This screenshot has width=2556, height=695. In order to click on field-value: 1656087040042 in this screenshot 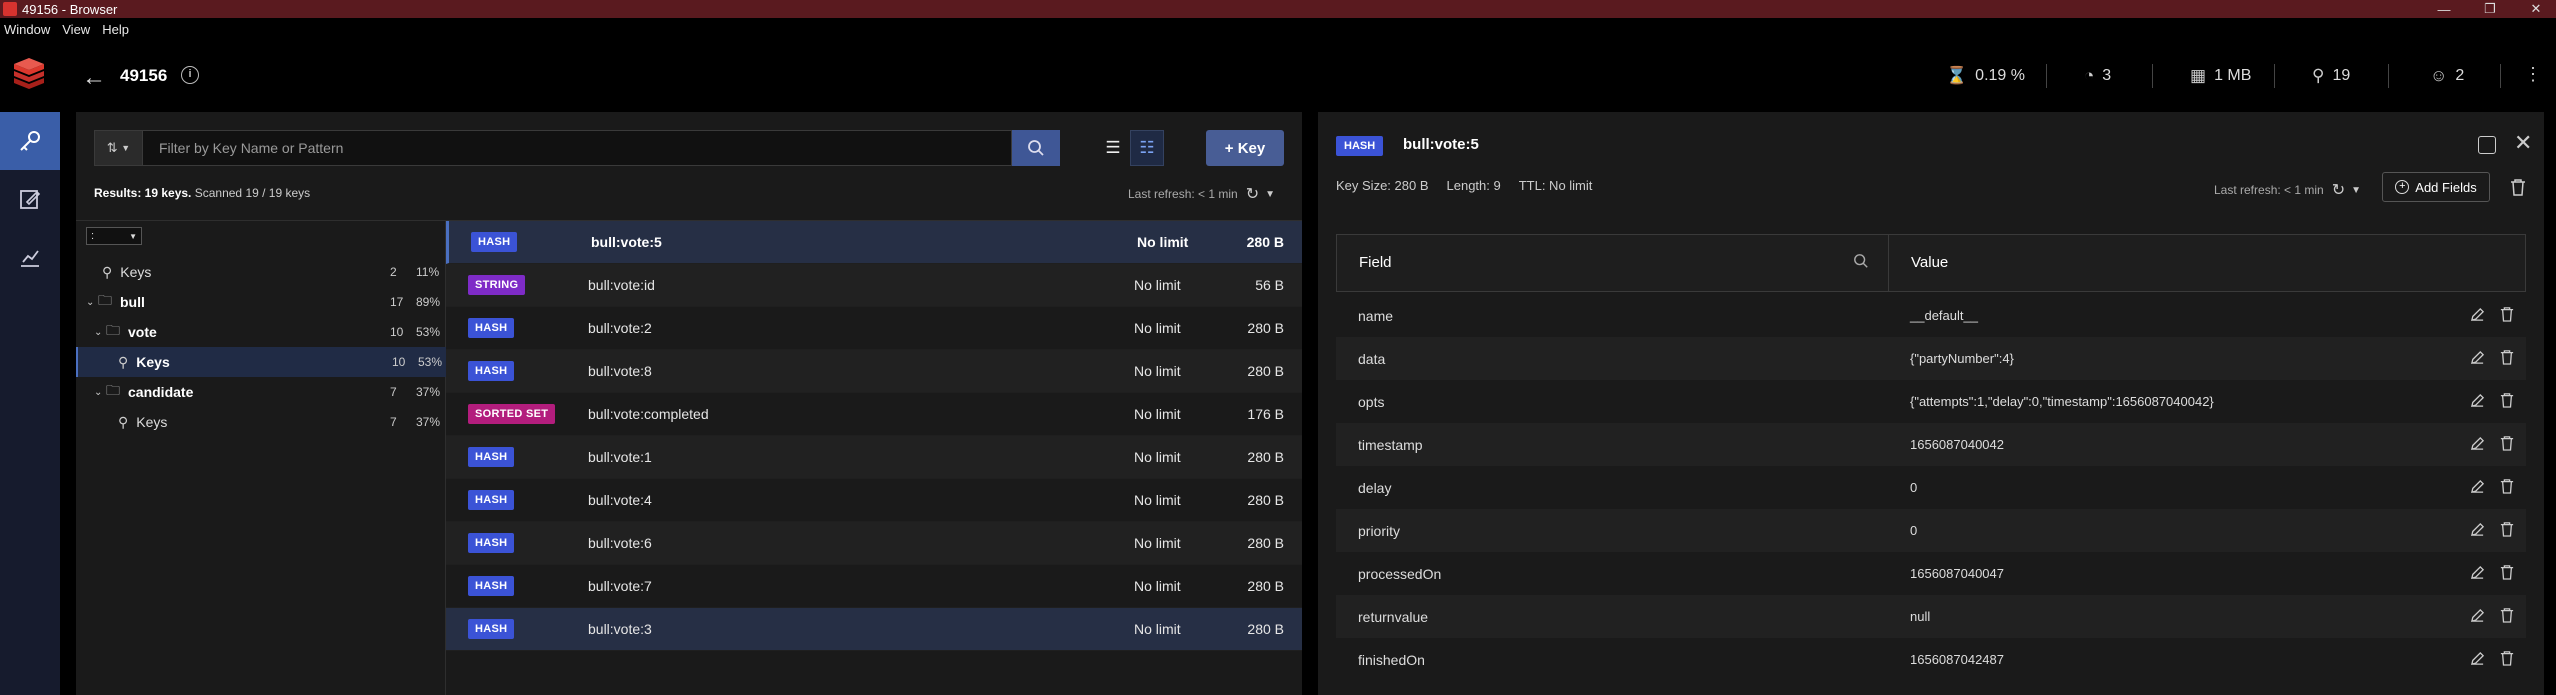, I will do `click(1957, 444)`.